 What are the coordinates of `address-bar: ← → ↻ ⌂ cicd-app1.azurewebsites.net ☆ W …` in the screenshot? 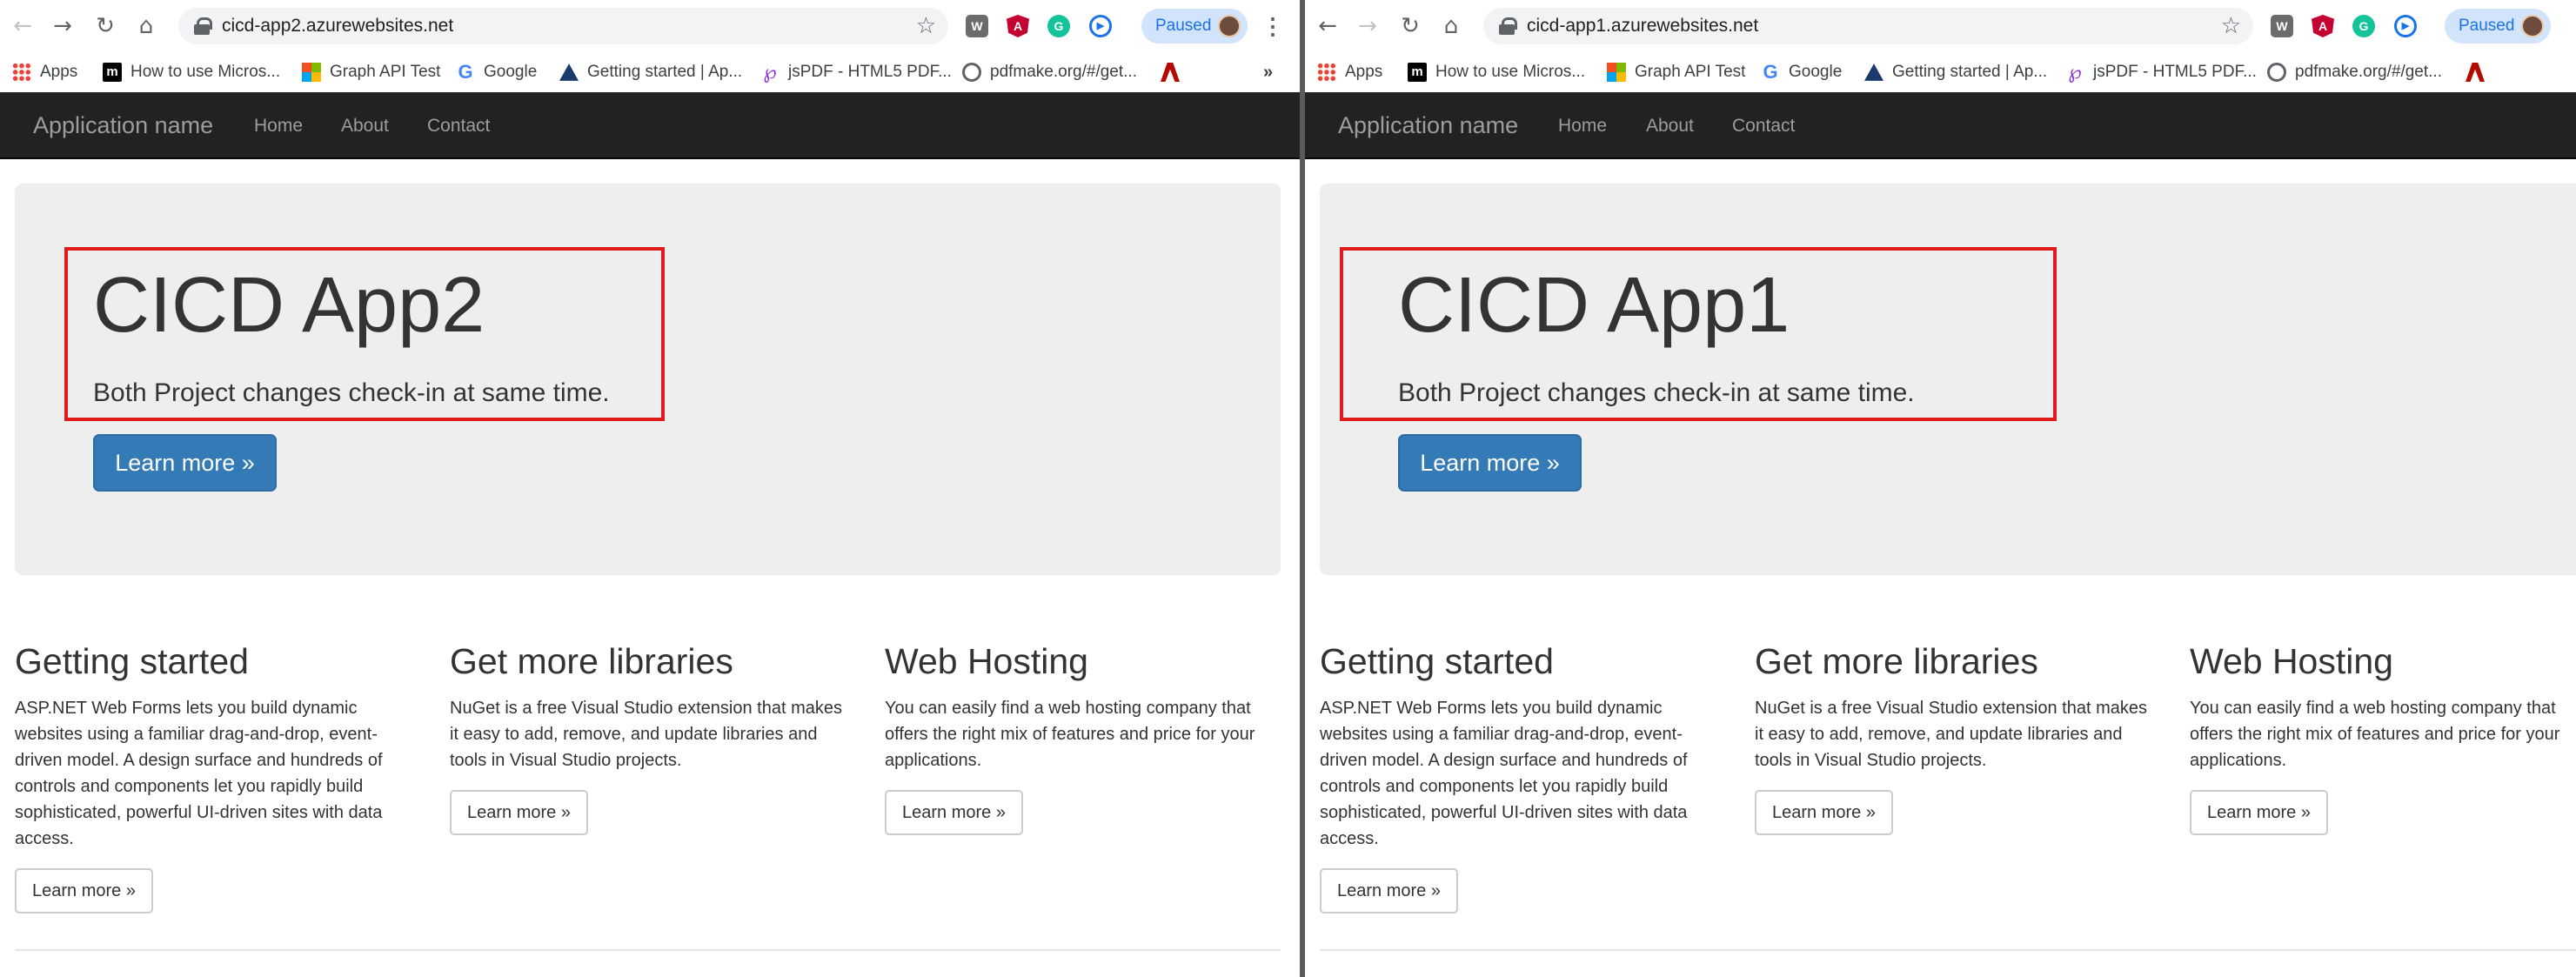 It's located at (1940, 26).